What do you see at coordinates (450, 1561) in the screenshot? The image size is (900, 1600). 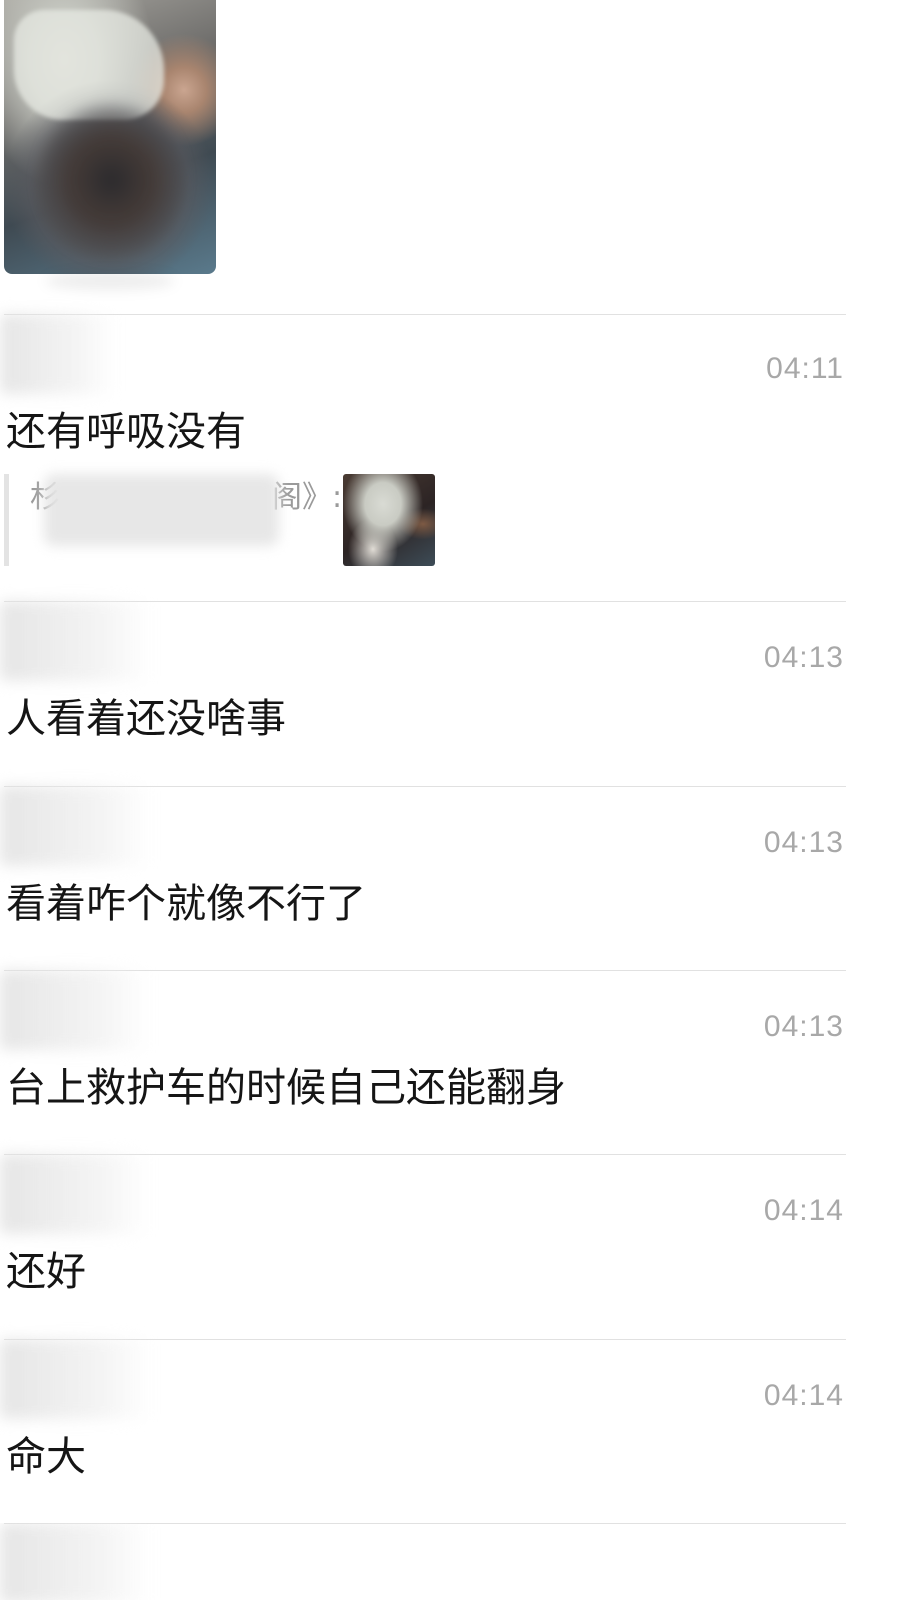 I see `message-item-partial` at bounding box center [450, 1561].